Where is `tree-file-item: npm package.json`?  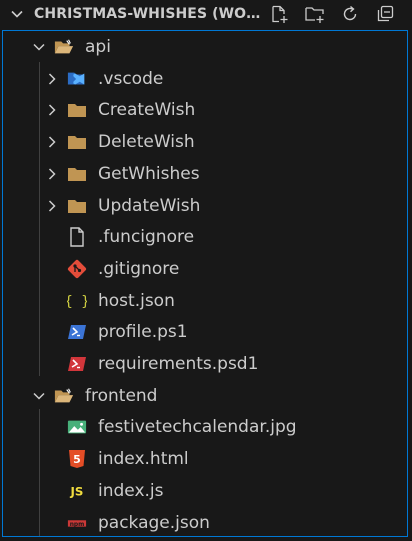
tree-file-item: npm package.json is located at coordinates (205, 523).